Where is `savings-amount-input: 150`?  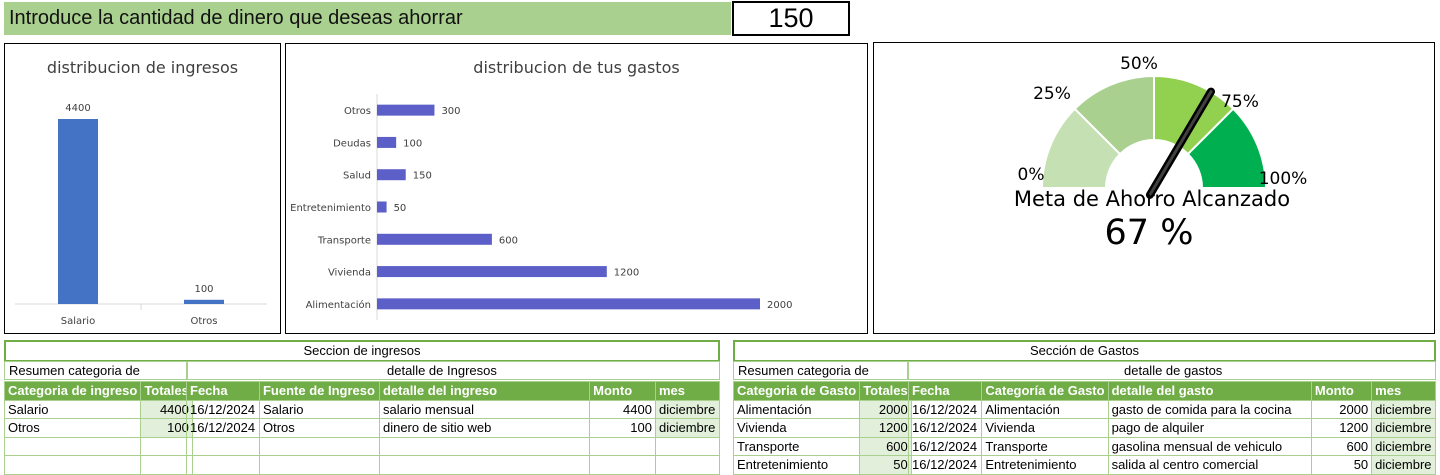 savings-amount-input: 150 is located at coordinates (791, 18).